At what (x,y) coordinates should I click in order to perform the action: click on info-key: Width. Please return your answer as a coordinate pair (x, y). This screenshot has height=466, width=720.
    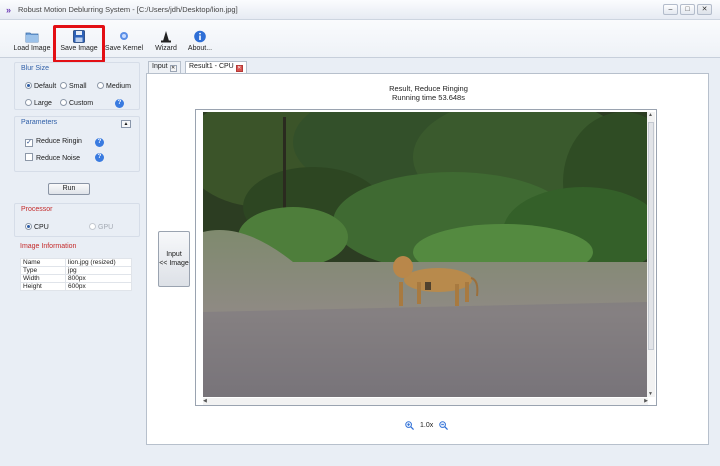
    Looking at the image, I should click on (43, 278).